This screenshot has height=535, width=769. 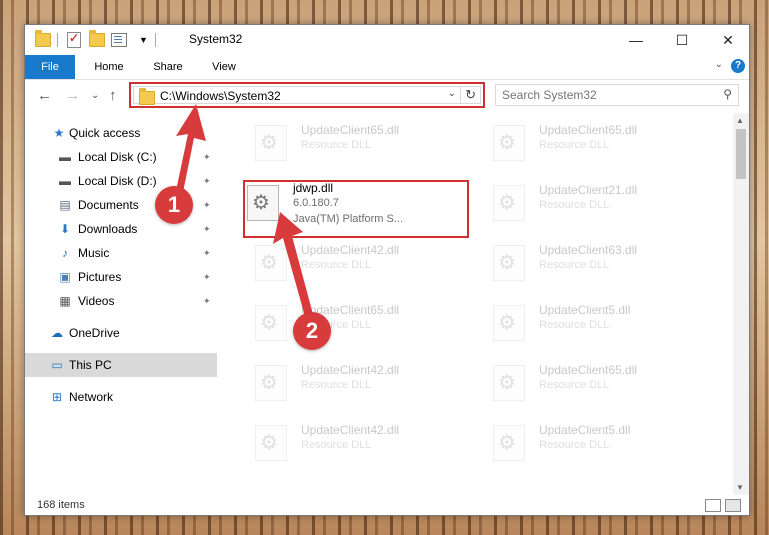 I want to click on close-button: ✕, so click(x=728, y=40).